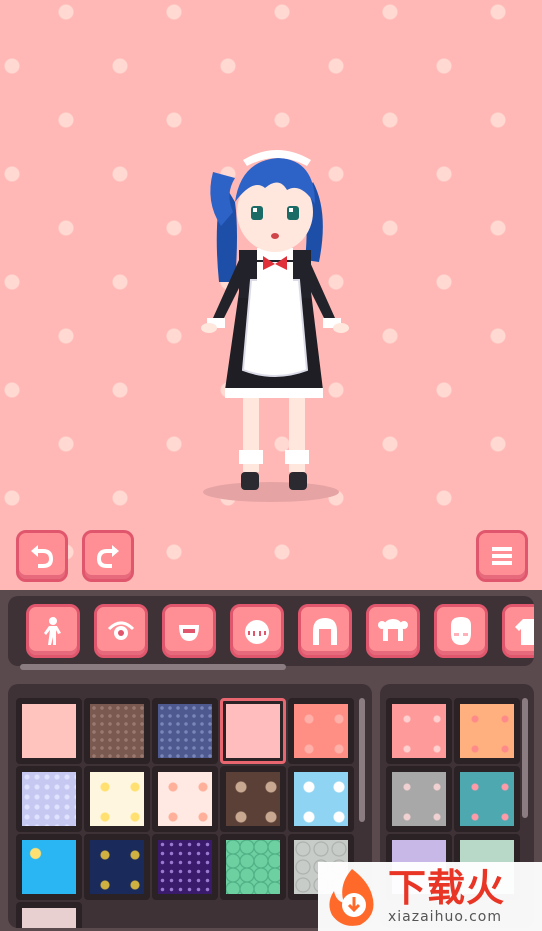 The height and width of the screenshot is (931, 542). I want to click on eye-icon, so click(121, 630).